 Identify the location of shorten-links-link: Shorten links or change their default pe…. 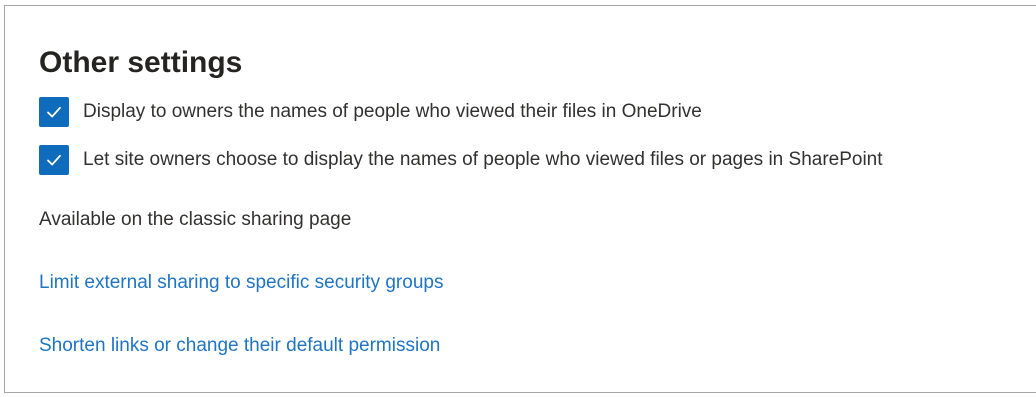
(239, 346).